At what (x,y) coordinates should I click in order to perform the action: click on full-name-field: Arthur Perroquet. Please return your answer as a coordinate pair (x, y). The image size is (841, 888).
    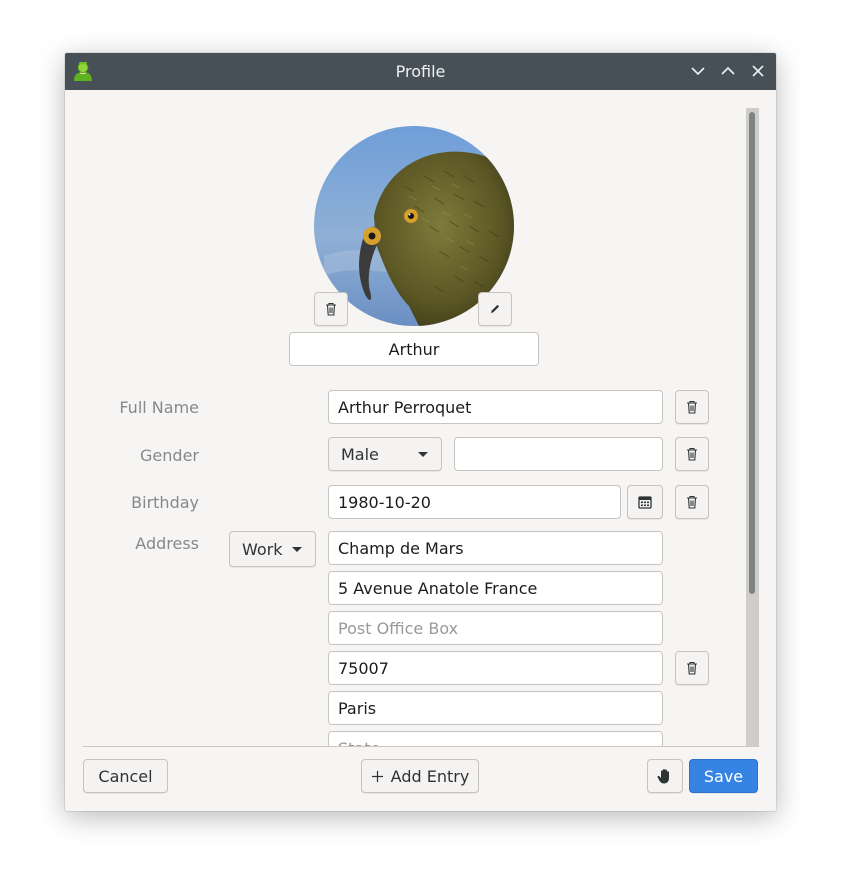
    Looking at the image, I should click on (495, 407).